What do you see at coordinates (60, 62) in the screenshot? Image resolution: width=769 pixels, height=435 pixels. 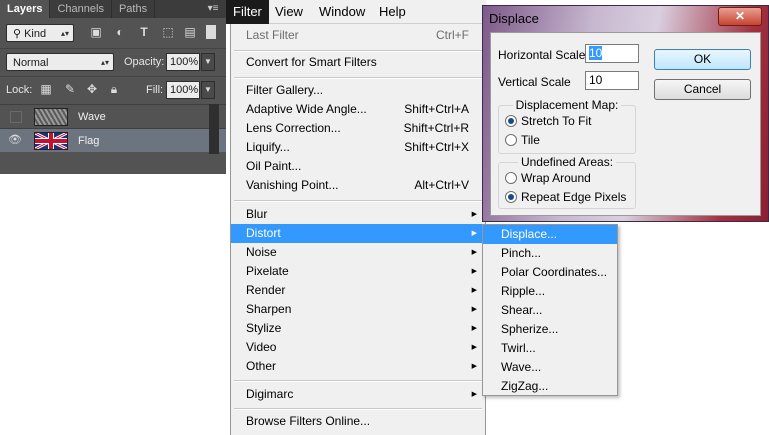 I see `blend-mode-dropdown: Normal ▴▾` at bounding box center [60, 62].